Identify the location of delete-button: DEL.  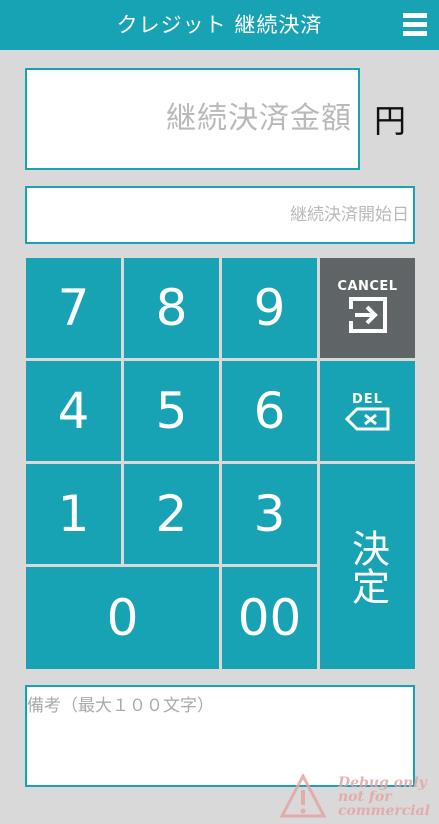
(367, 411).